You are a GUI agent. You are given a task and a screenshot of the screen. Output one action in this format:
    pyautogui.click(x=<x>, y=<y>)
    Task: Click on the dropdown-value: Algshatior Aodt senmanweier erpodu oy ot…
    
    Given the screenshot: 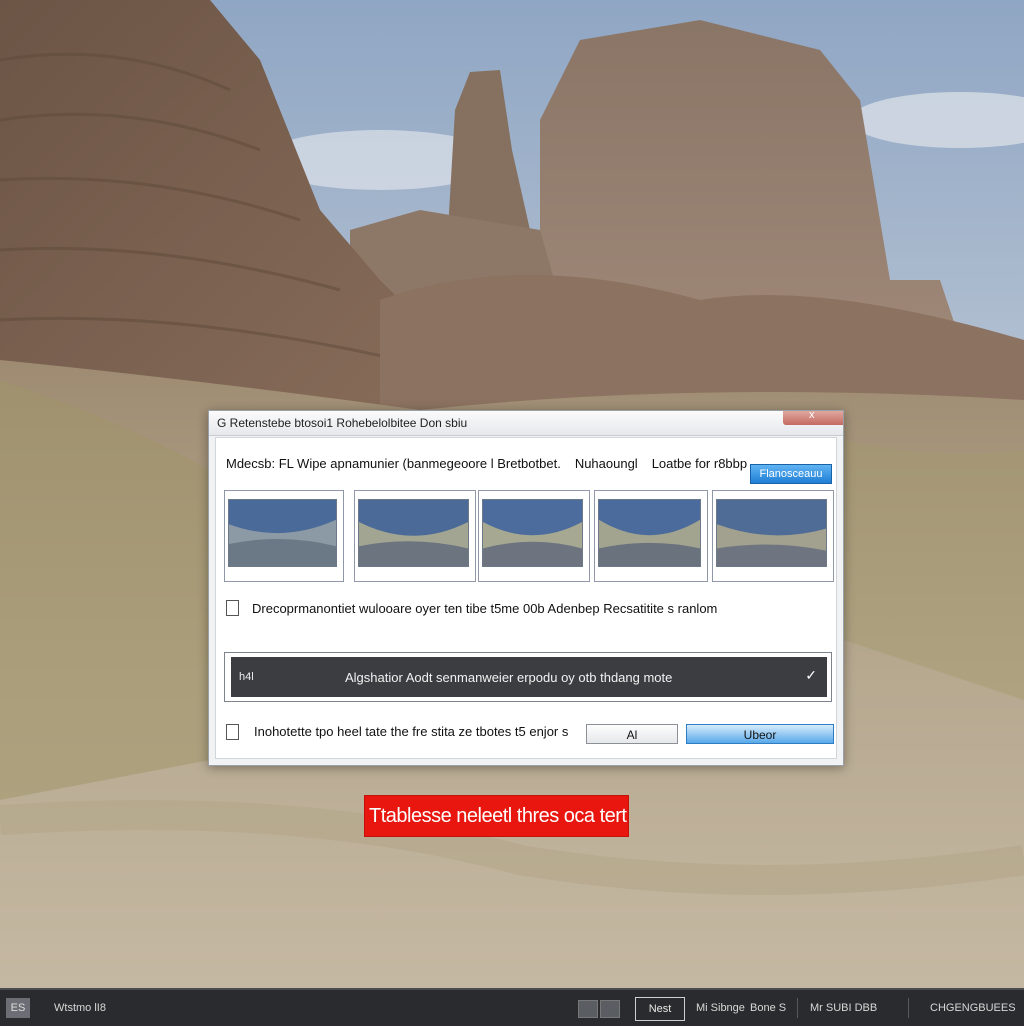 What is the action you would take?
    pyautogui.click(x=509, y=677)
    